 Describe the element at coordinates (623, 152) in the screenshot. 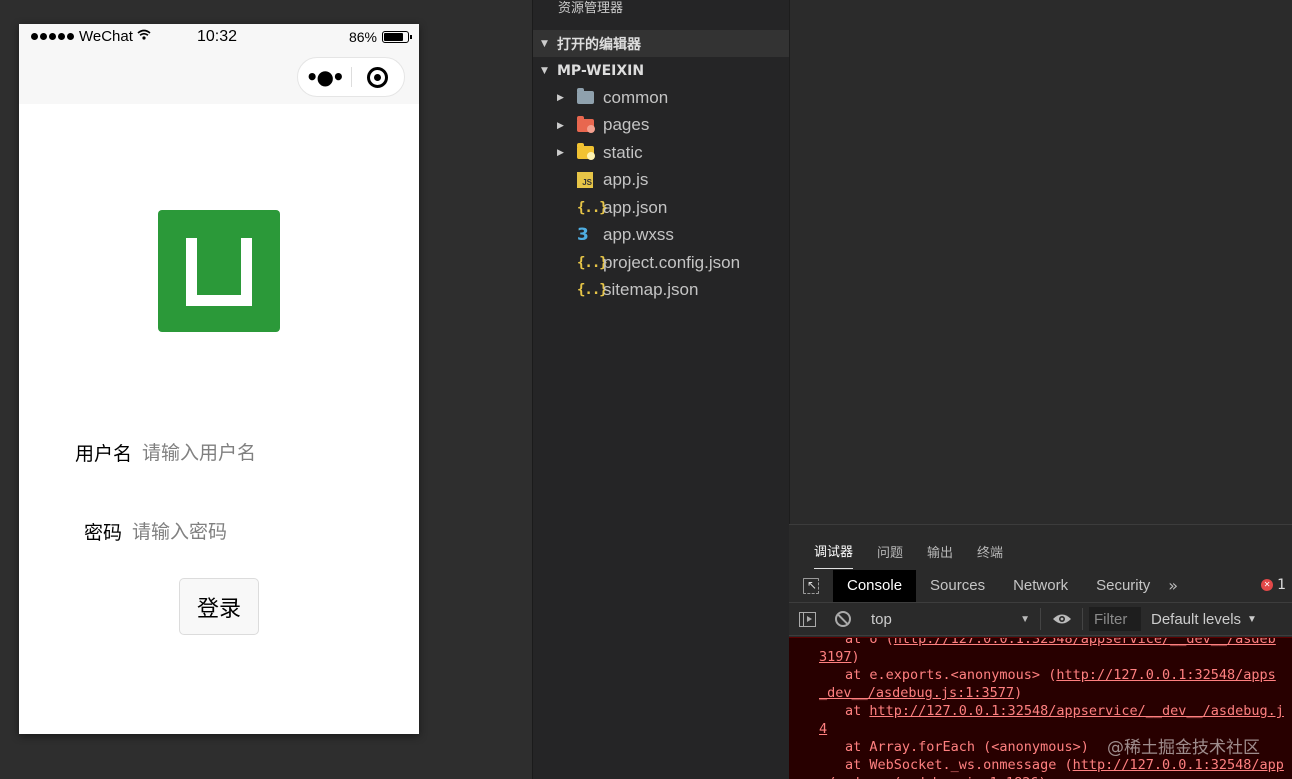

I see `tree-item-label: static` at that location.